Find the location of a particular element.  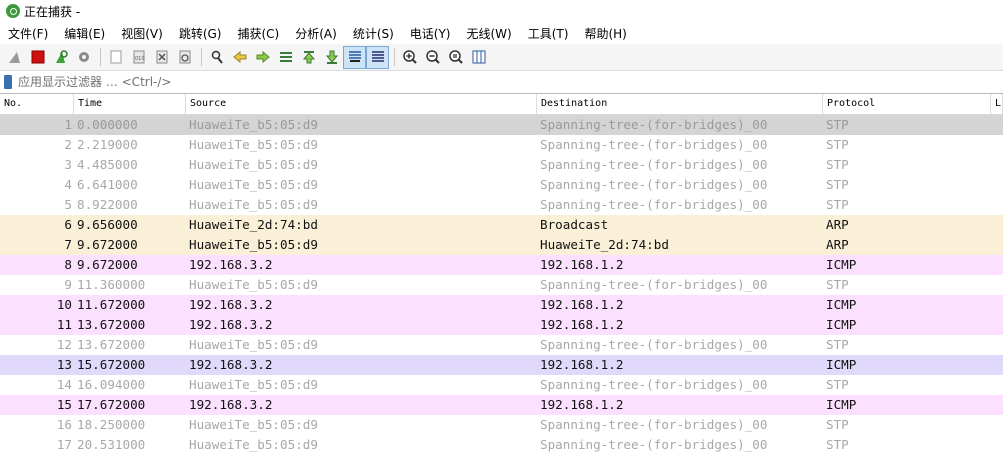

packet-row: 11 13.672000 192.168.3.2 192.168.1.2 ICMP is located at coordinates (501, 325).